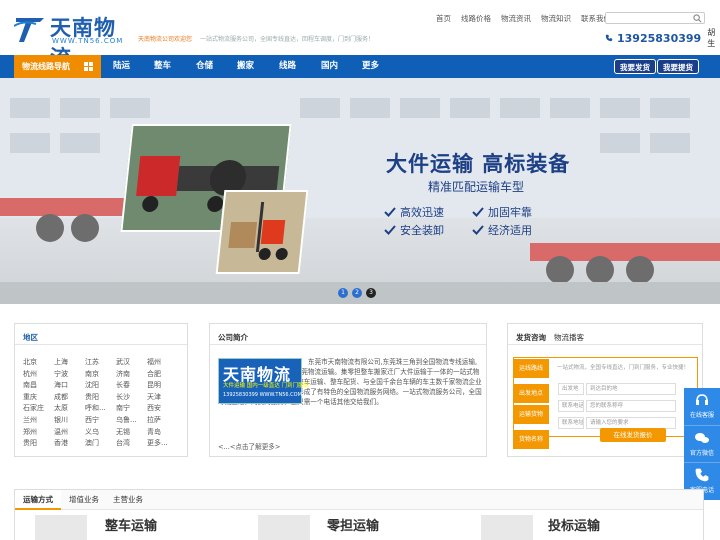 Image resolution: width=720 pixels, height=540 pixels. Describe the element at coordinates (61, 420) in the screenshot. I see `city-link: 银川` at that location.